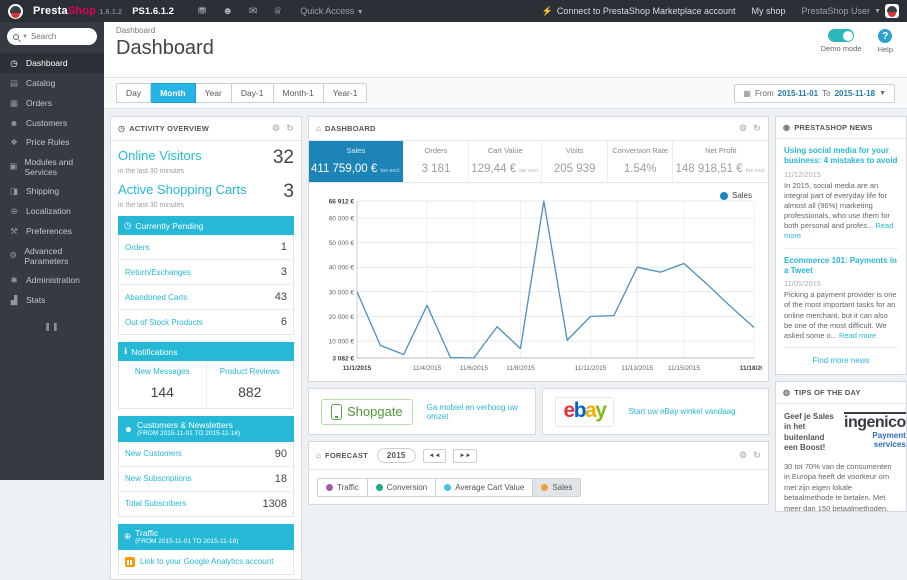  Describe the element at coordinates (52, 191) in the screenshot. I see `sidebar-item-shipping: ◨ Shipping` at that location.